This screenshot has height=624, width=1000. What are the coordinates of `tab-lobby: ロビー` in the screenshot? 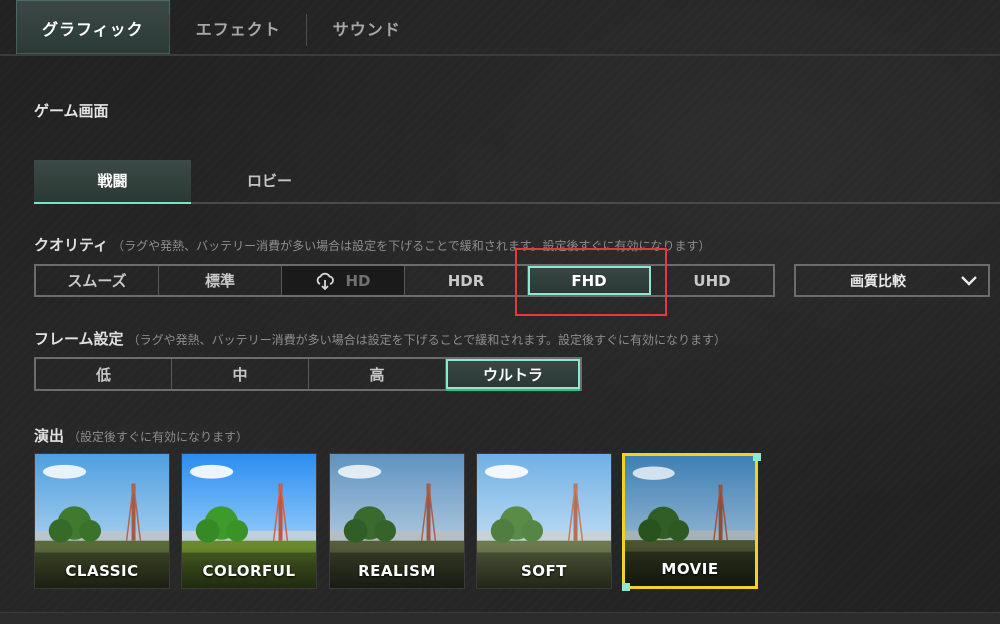 It's located at (269, 181).